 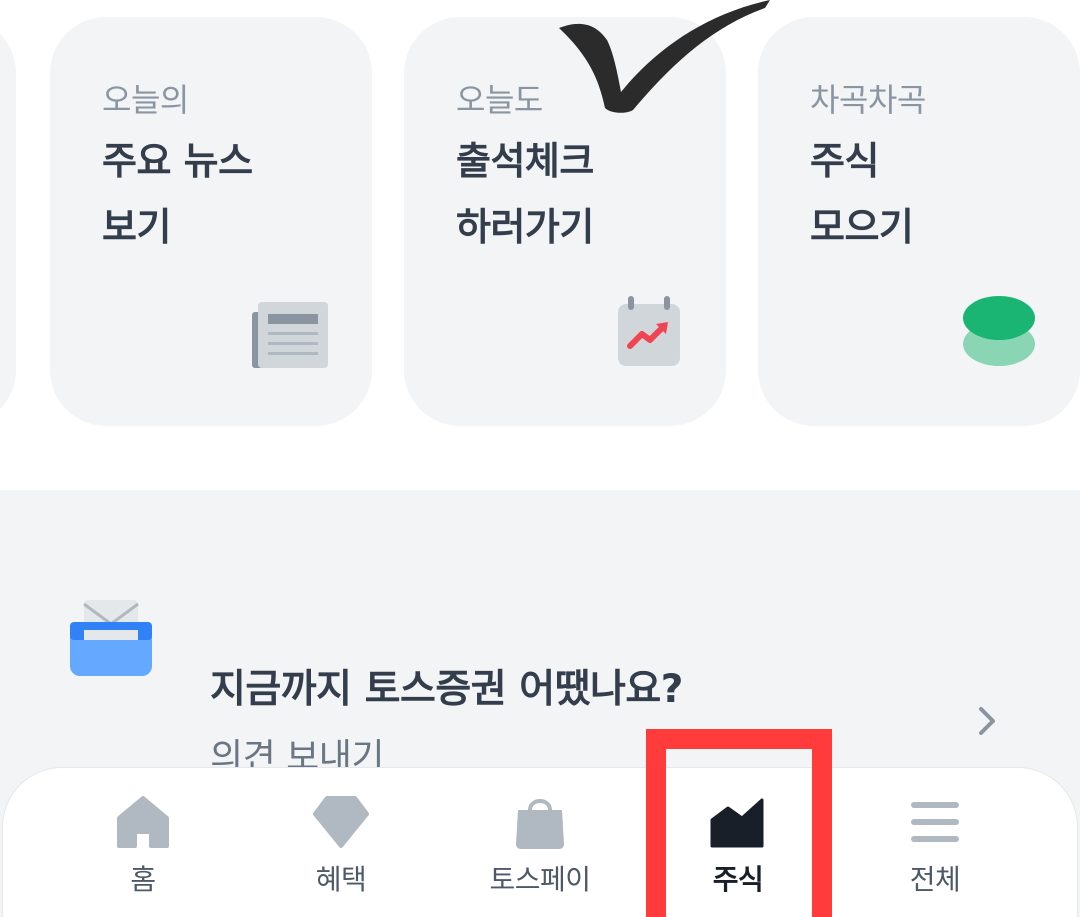 I want to click on newspaper-icon, so click(x=290, y=337).